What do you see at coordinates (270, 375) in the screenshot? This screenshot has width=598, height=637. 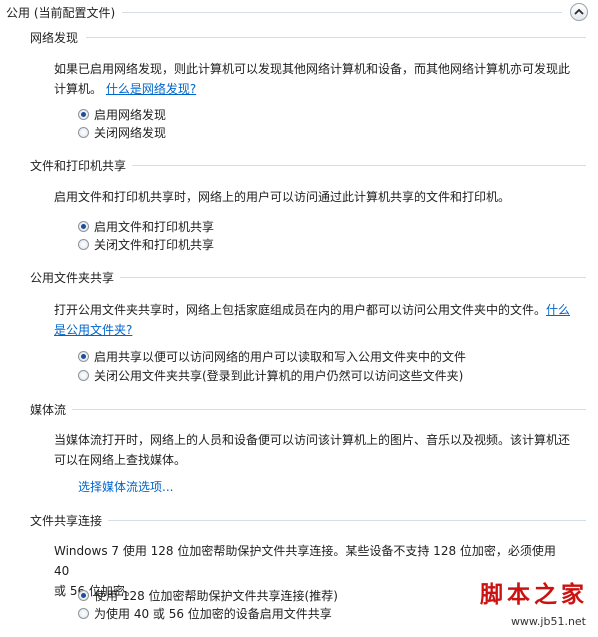 I see `radio-disable-public-folder-sharing: 关闭公用文件夹共享(登录到此计算机的用户仍然可以访问这些文件夹)` at bounding box center [270, 375].